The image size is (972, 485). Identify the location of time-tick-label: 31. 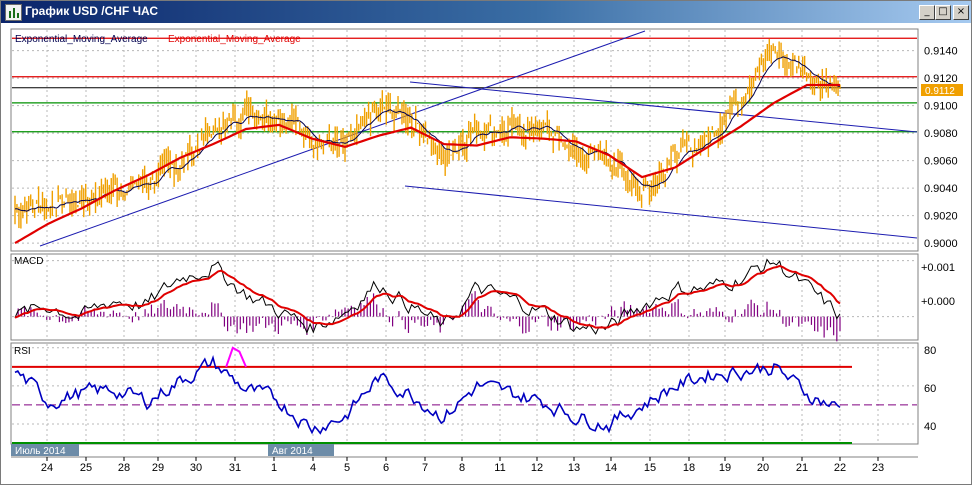
(235, 468).